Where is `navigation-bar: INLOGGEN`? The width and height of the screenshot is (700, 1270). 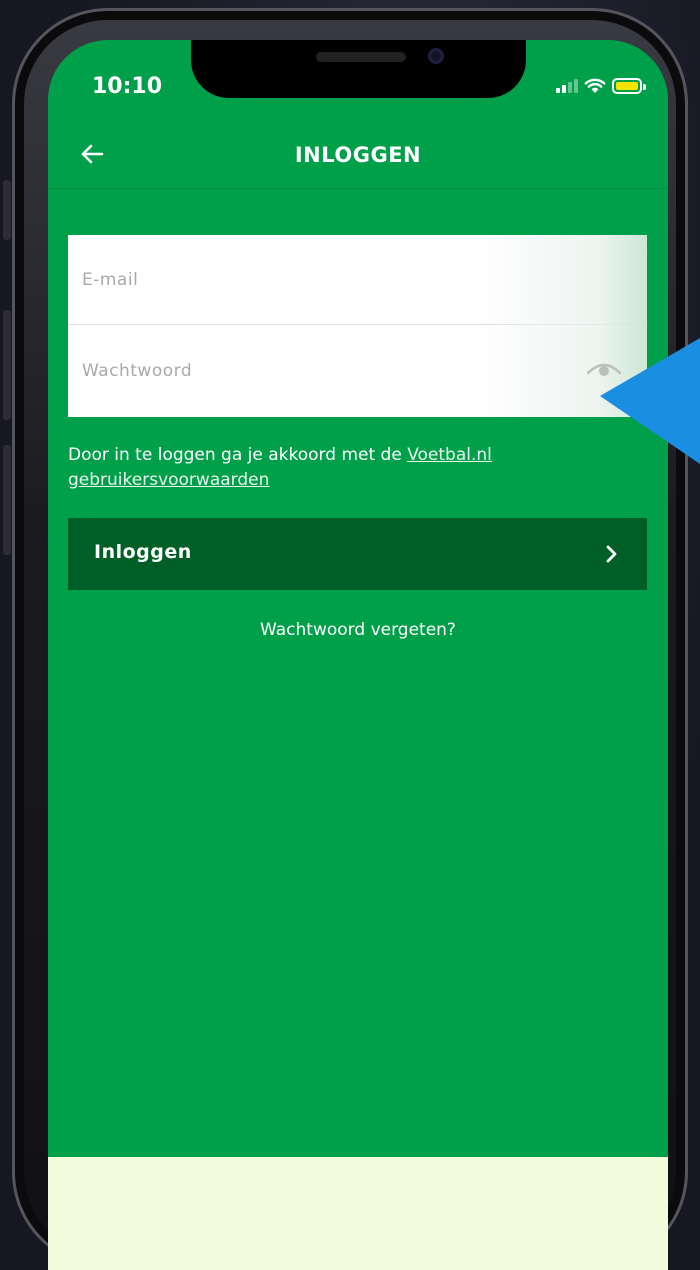
navigation-bar: INLOGGEN is located at coordinates (358, 158).